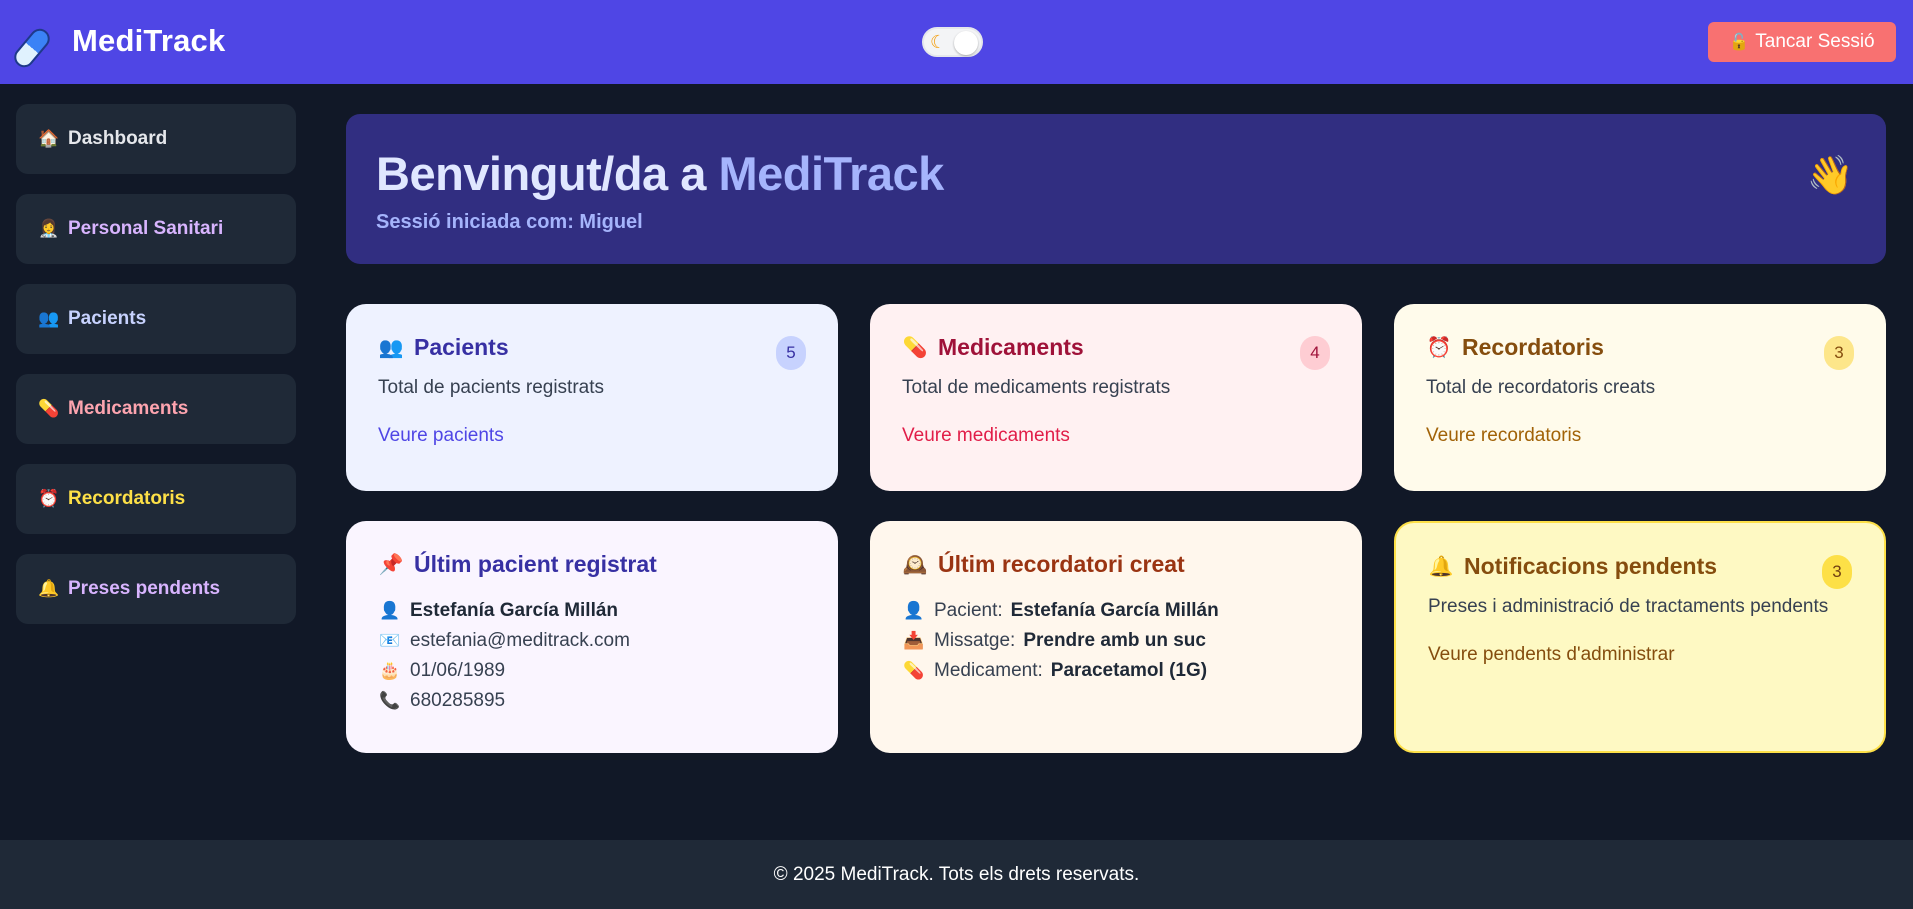 The image size is (1913, 909). I want to click on card-title: 💊 Medicaments, so click(1116, 347).